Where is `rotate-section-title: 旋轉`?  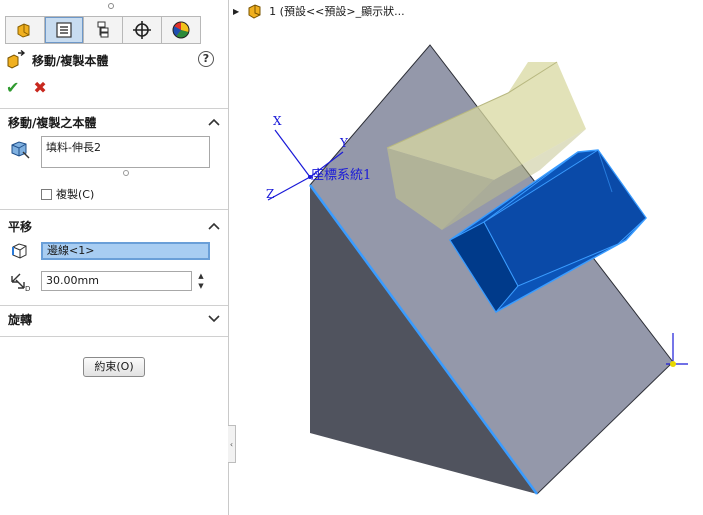 rotate-section-title: 旋轉 is located at coordinates (20, 319).